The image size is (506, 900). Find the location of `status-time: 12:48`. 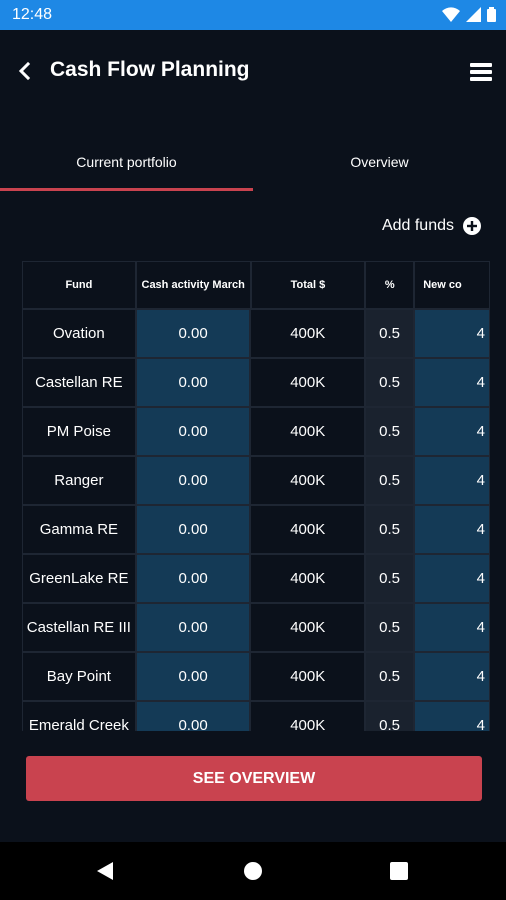

status-time: 12:48 is located at coordinates (32, 14).